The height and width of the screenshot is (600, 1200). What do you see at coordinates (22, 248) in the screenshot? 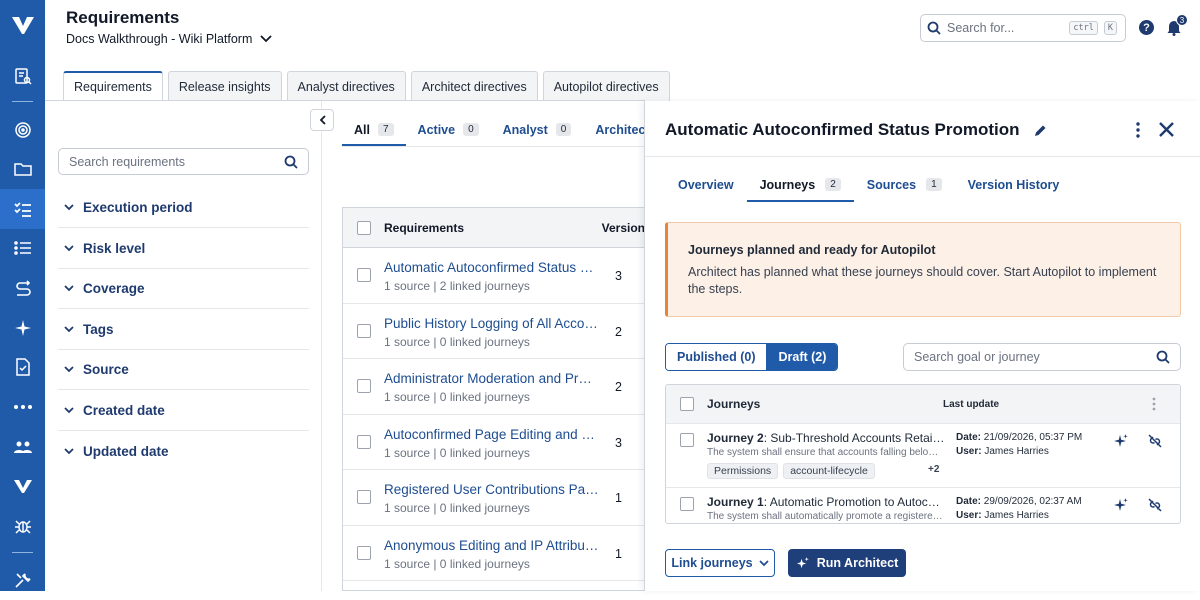
I see `list-nav-icon` at bounding box center [22, 248].